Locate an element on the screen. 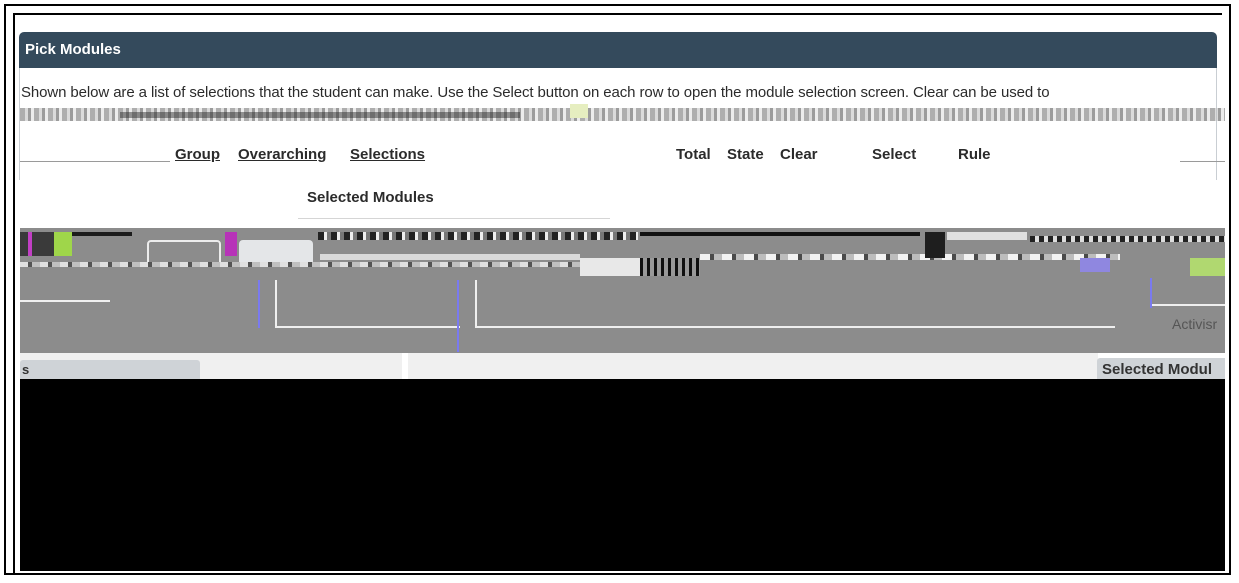 This screenshot has height=583, width=1239. column-select: Select is located at coordinates (894, 154).